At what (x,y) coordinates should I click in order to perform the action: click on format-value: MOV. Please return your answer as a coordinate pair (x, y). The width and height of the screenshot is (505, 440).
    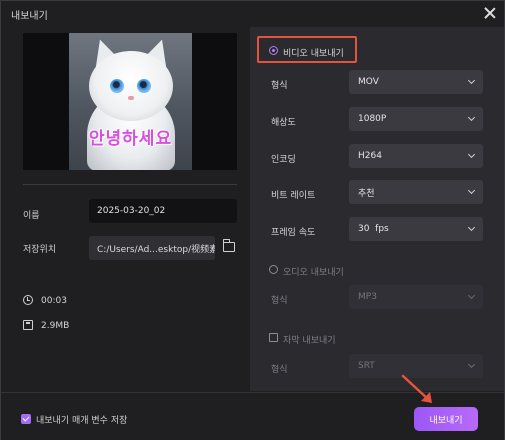
    Looking at the image, I should click on (368, 82).